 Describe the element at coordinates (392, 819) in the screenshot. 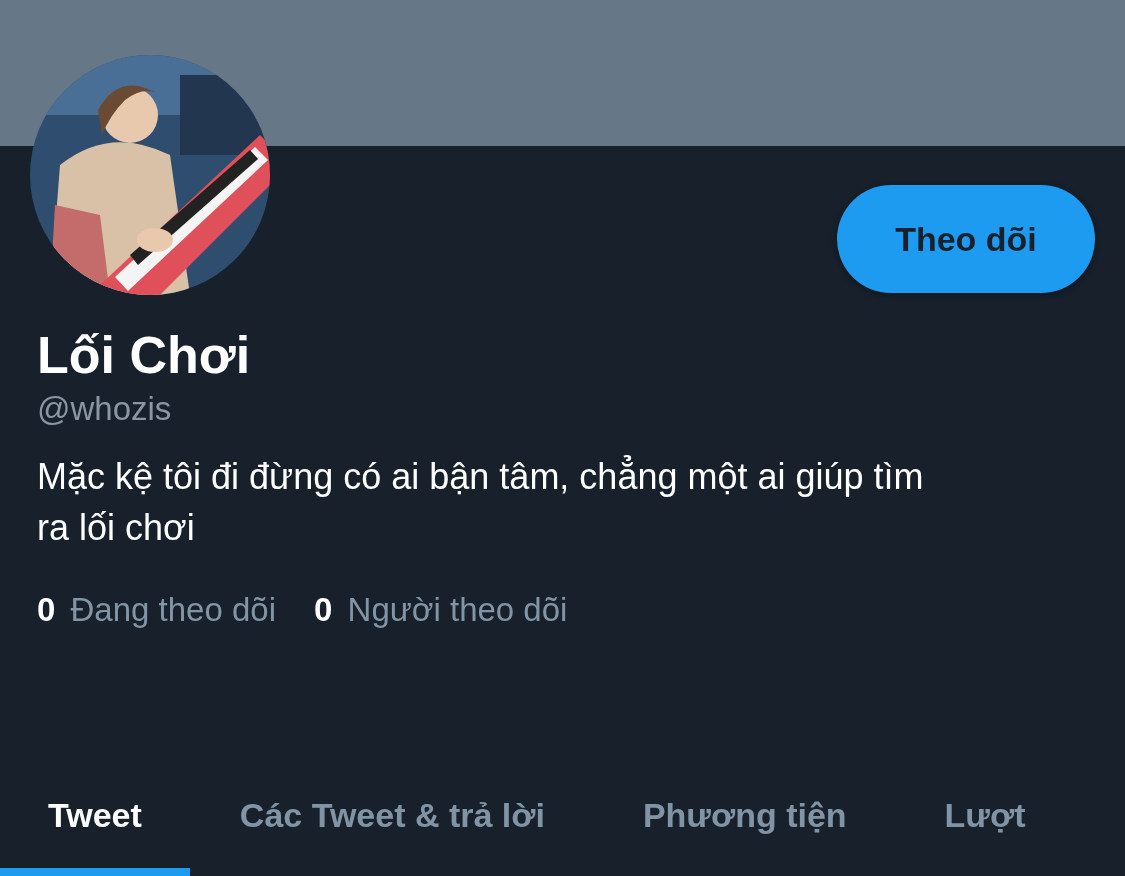

I see `profile-tab: Các Tweet & trả lời` at that location.